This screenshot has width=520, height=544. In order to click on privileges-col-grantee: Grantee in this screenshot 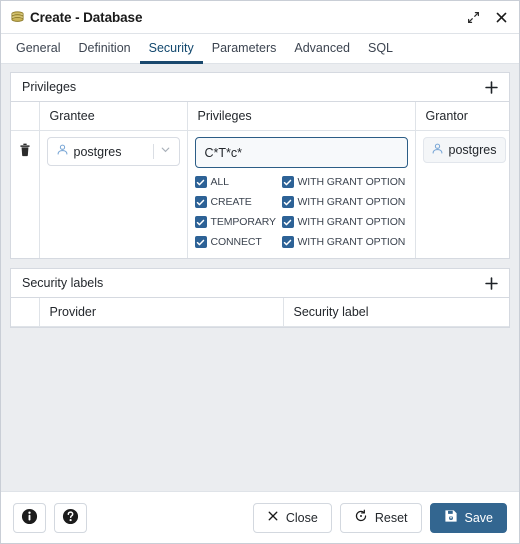, I will do `click(113, 116)`.